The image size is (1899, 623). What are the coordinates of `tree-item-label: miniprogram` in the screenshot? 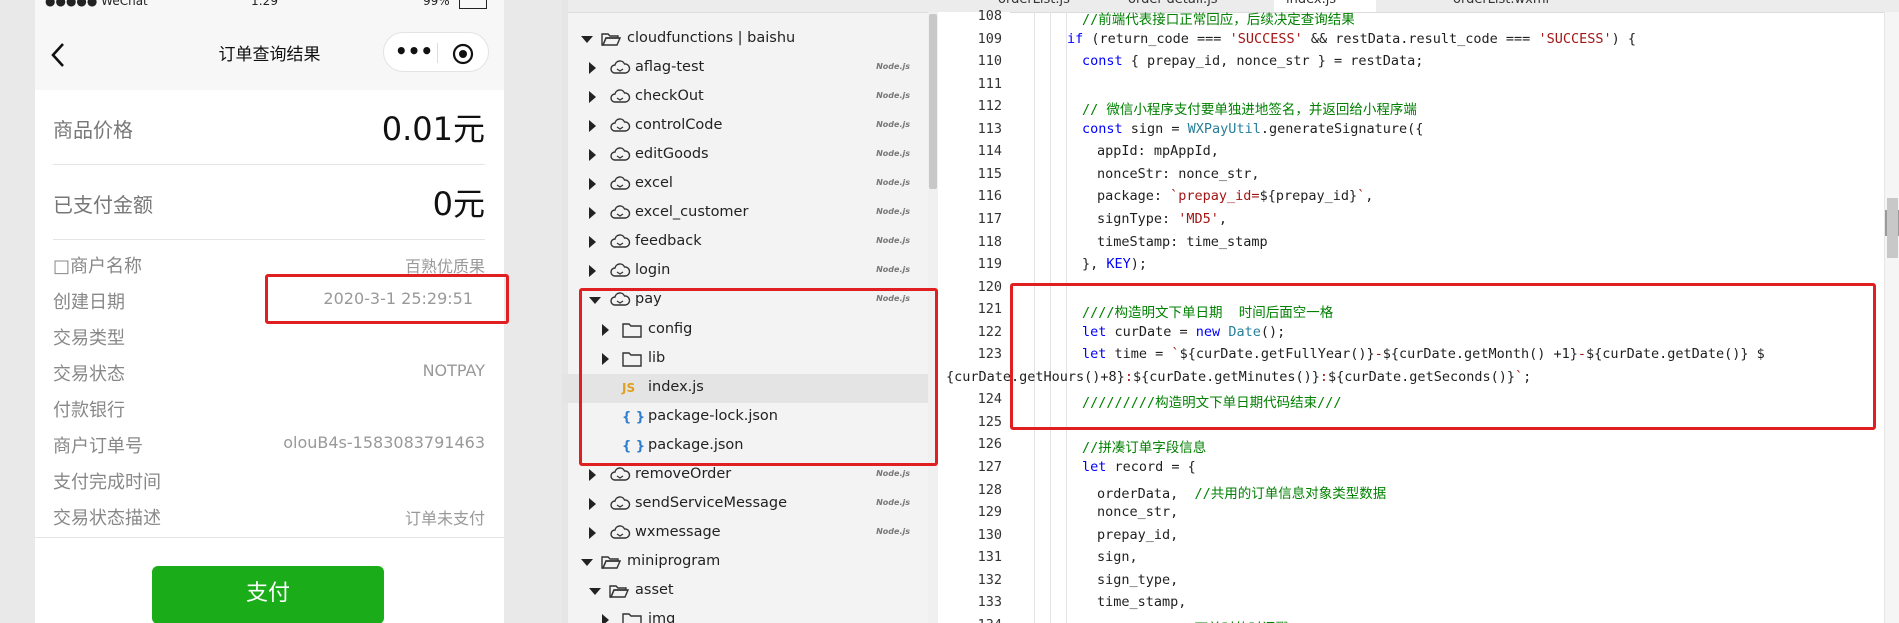 It's located at (674, 560).